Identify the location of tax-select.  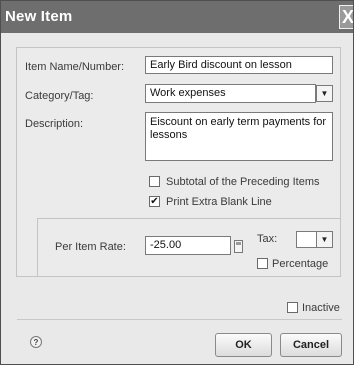
(306, 239).